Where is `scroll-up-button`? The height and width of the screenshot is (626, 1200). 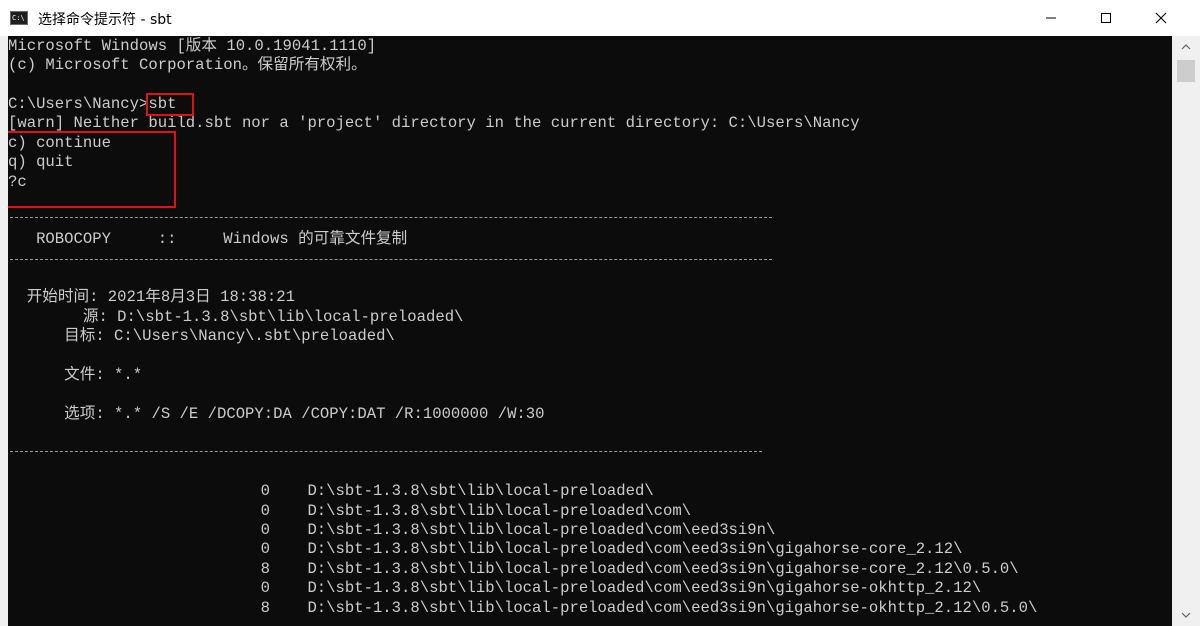
scroll-up-button is located at coordinates (1186, 47).